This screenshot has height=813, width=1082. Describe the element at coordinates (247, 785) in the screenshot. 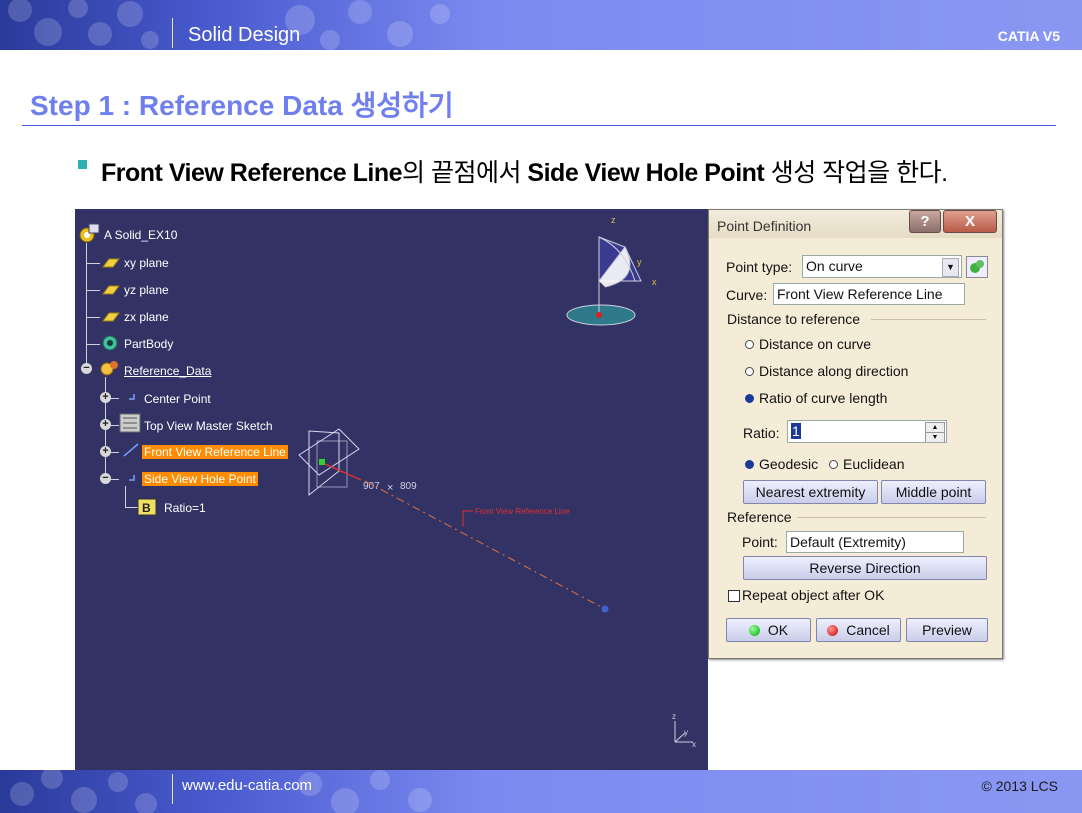

I see `footer-website-link: www.edu-catia.com` at that location.